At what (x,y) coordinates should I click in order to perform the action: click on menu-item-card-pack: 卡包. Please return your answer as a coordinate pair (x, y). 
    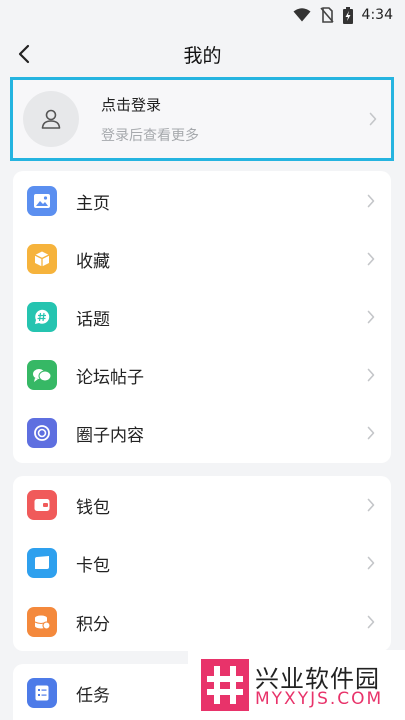
    Looking at the image, I should click on (202, 563).